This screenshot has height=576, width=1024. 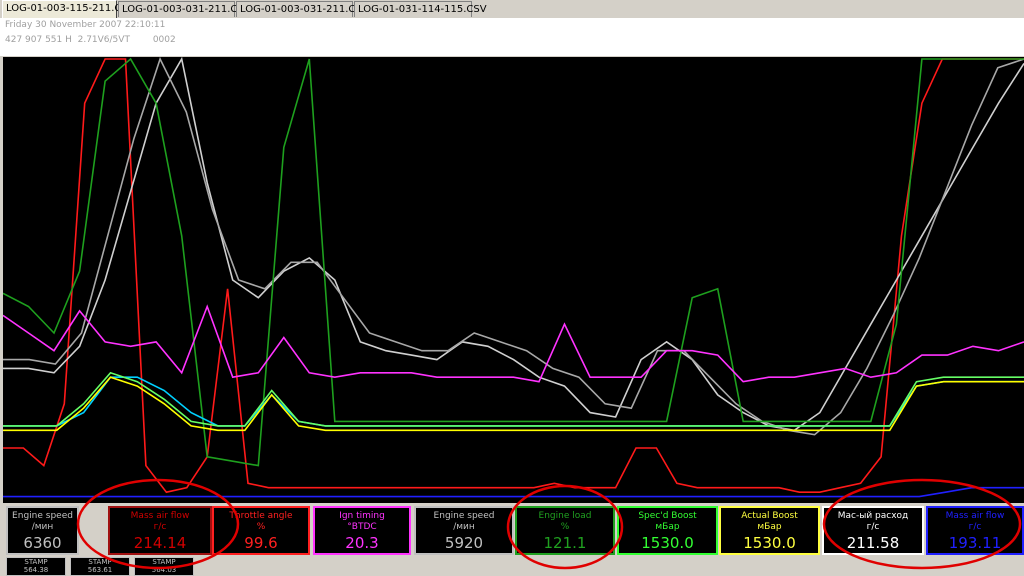 I want to click on gauge-label: Mac-ый расход, so click(x=873, y=516).